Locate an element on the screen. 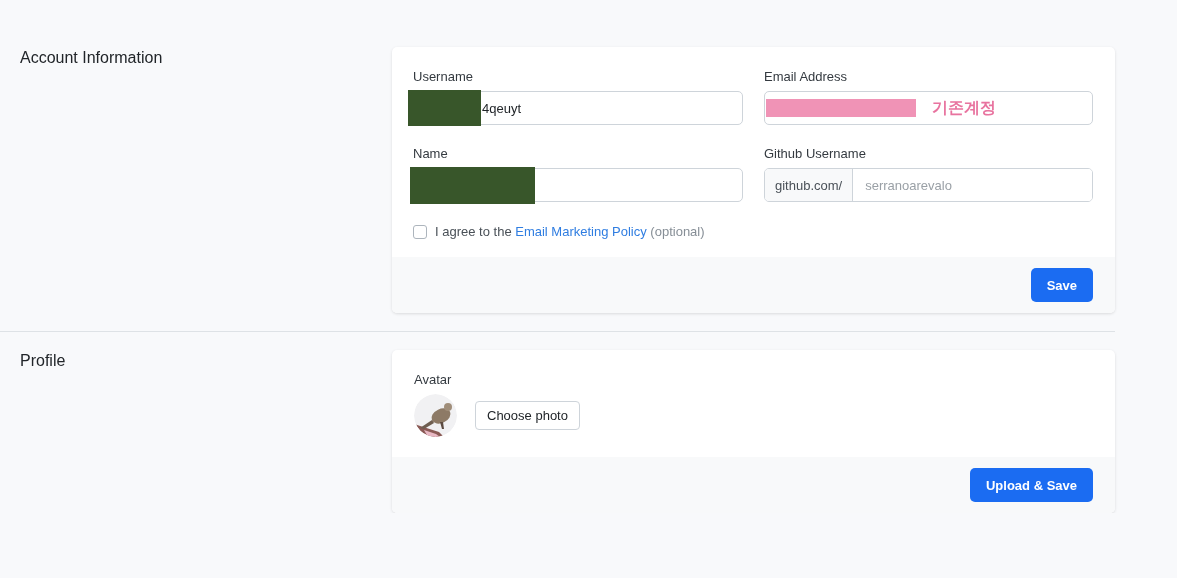 Image resolution: width=1177 pixels, height=578 pixels. checkbox is located at coordinates (420, 231).